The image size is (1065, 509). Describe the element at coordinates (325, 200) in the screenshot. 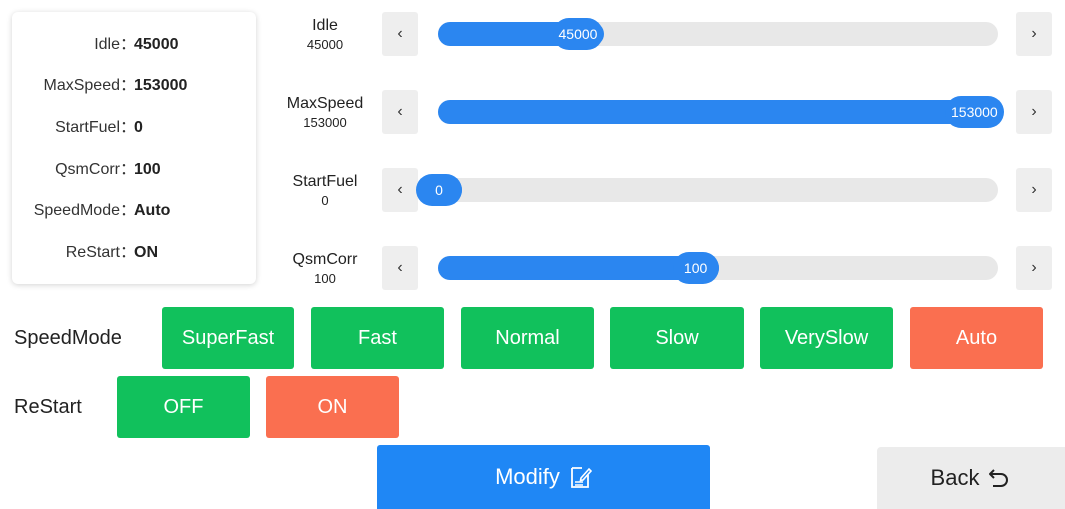

I see `slider-value-label: 0` at that location.